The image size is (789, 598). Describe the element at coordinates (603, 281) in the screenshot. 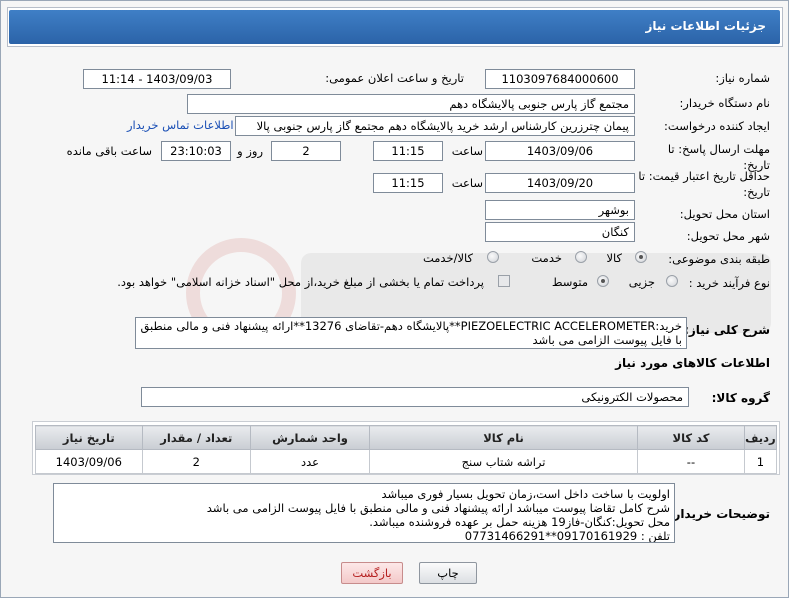

I see `process-medium-radio` at that location.